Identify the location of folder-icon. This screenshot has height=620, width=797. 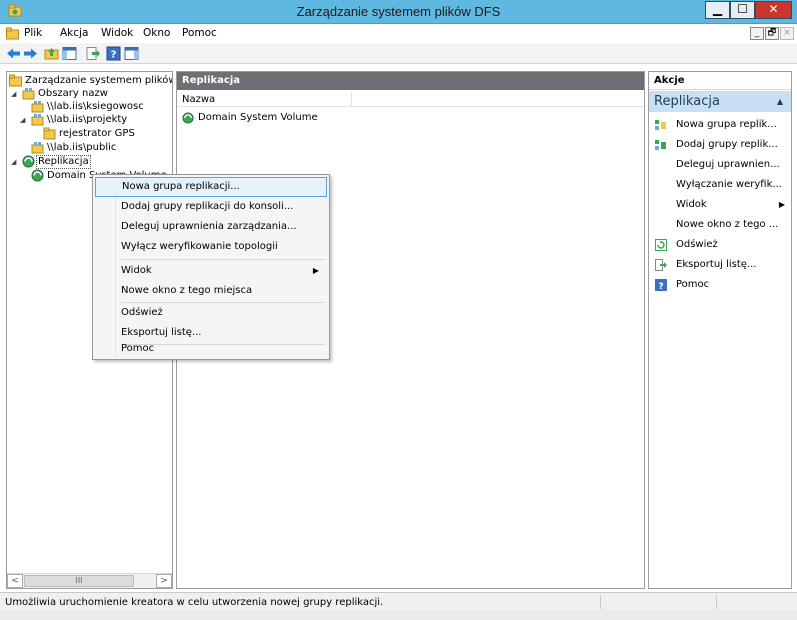
(49, 133).